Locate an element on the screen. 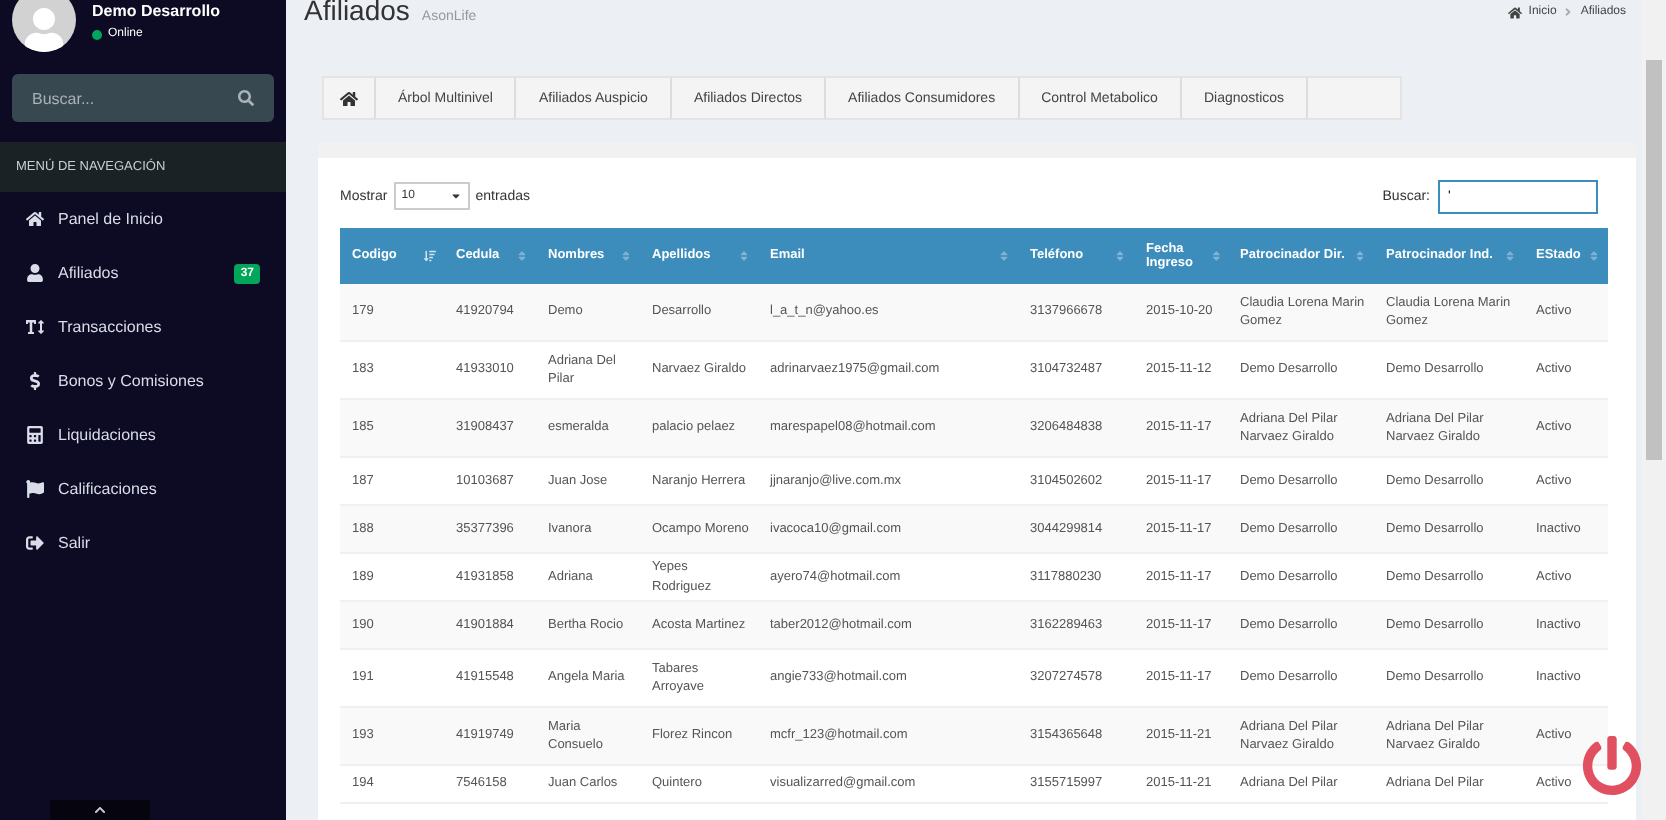  user-name: Demo Desarrollo is located at coordinates (156, 11).